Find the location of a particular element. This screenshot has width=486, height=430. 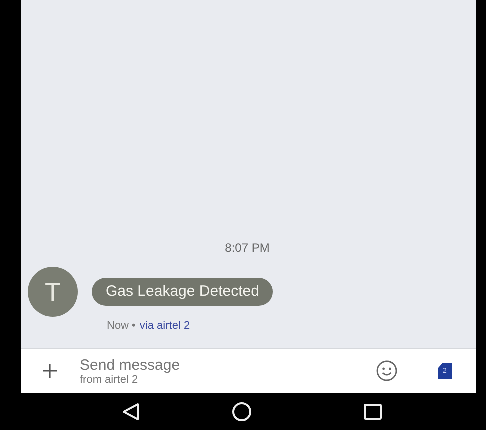

sim-info: via airtel 2 is located at coordinates (165, 326).